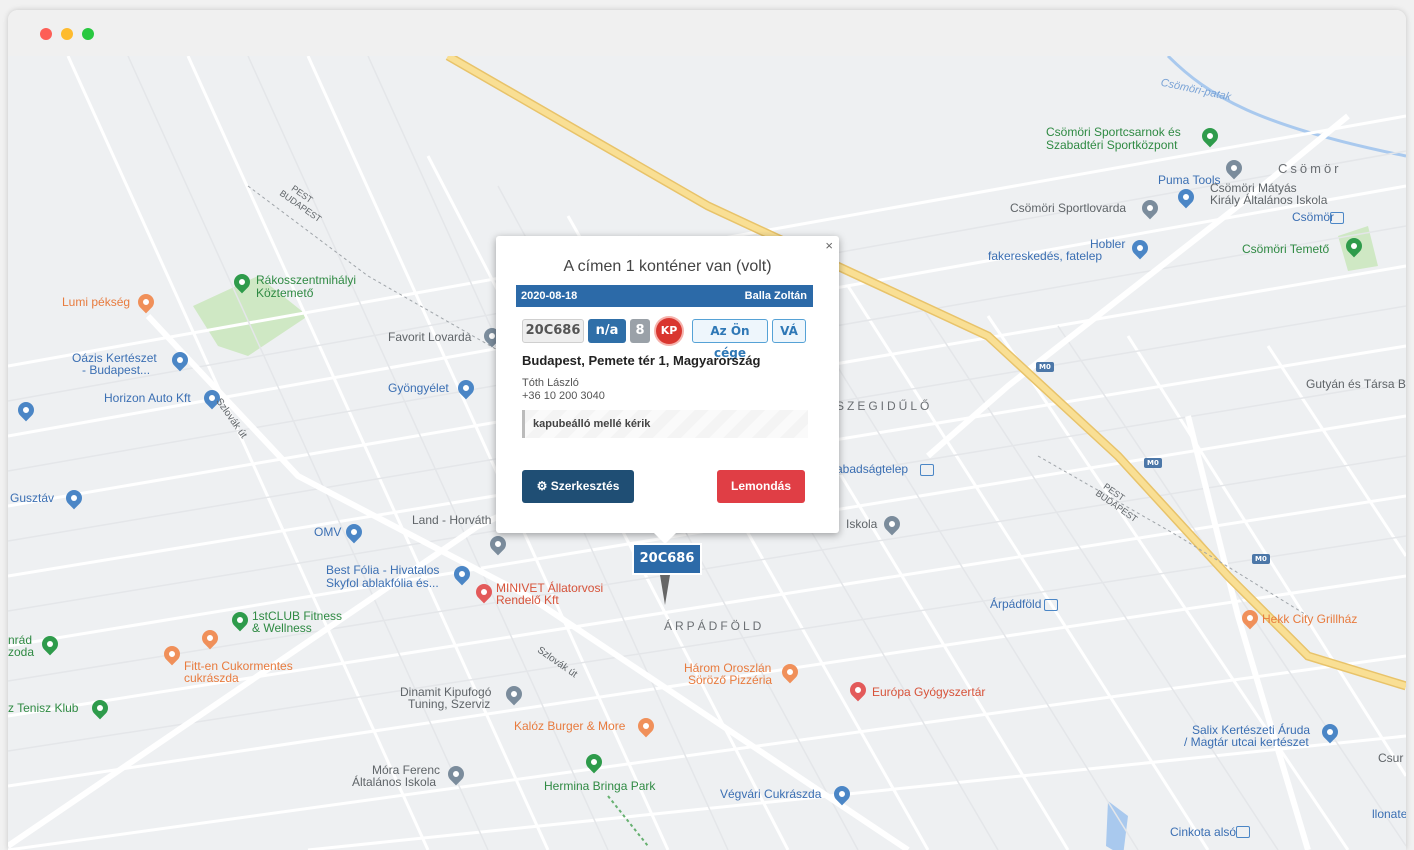 This screenshot has width=1414, height=850. What do you see at coordinates (585, 486) in the screenshot?
I see `edit-button-label: Szerkesztés` at bounding box center [585, 486].